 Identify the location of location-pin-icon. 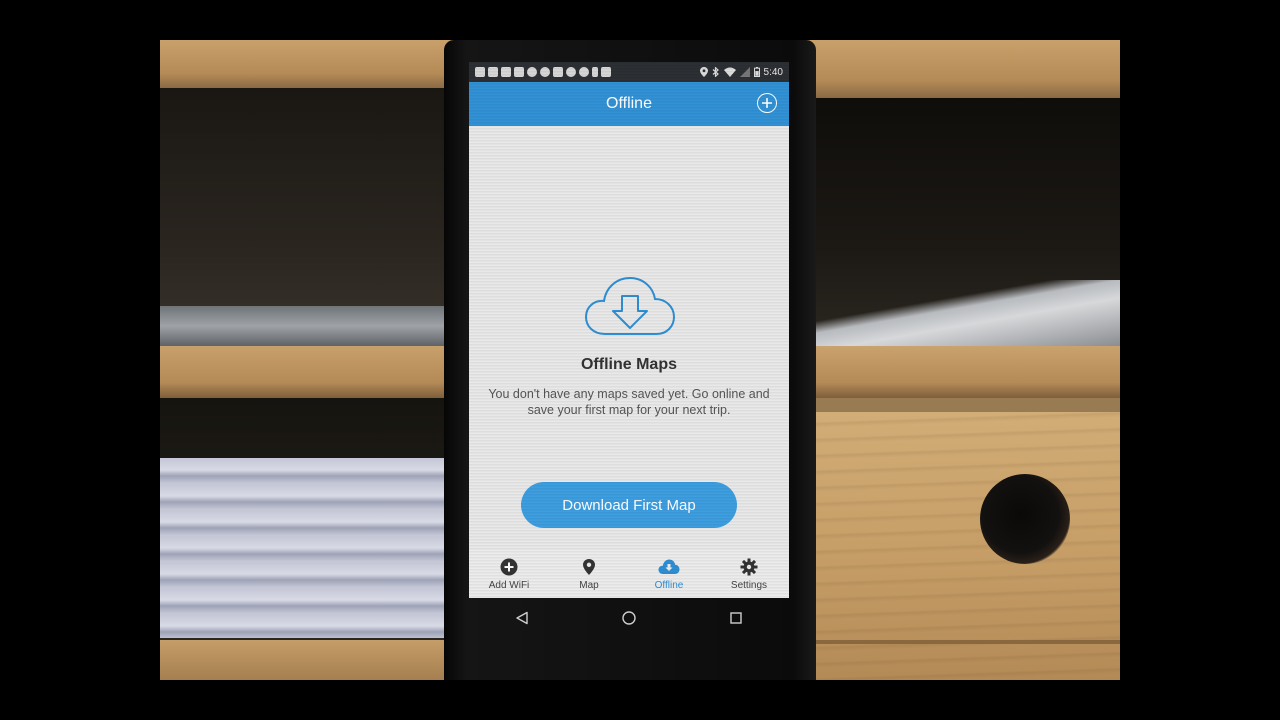
(589, 566).